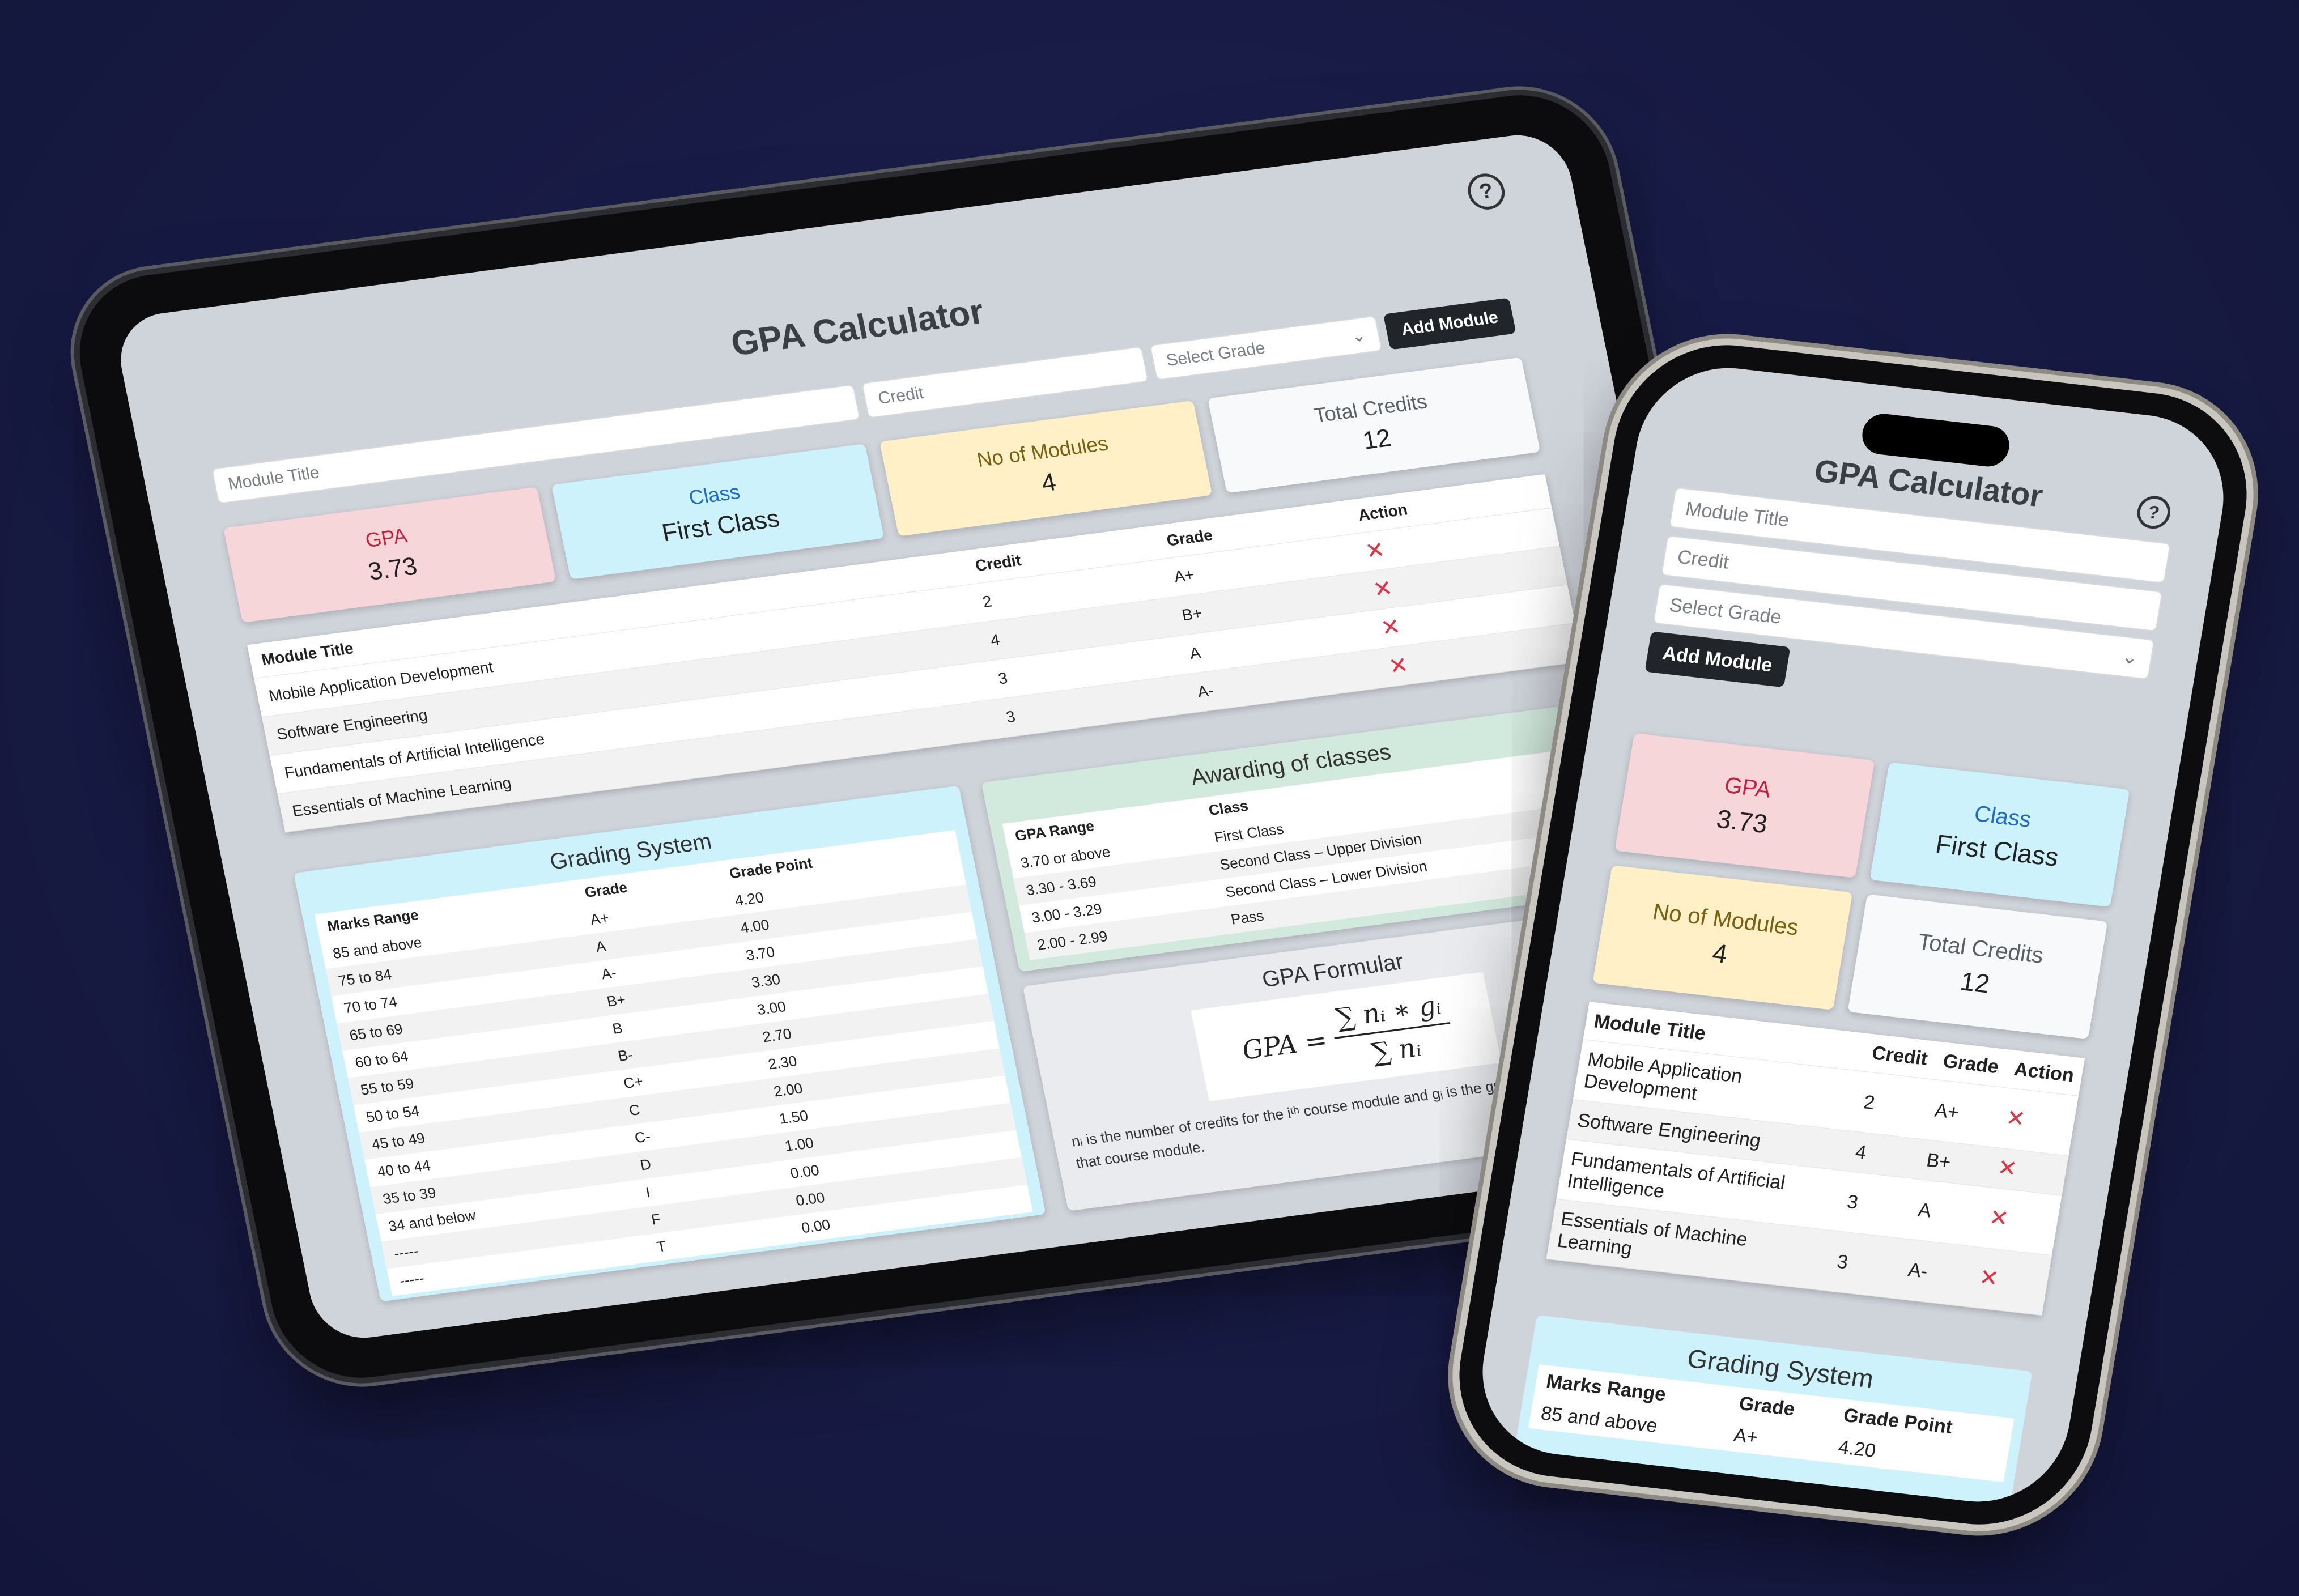 The height and width of the screenshot is (1596, 2299). What do you see at coordinates (1962, 1113) in the screenshot?
I see `grade-cell: A+` at bounding box center [1962, 1113].